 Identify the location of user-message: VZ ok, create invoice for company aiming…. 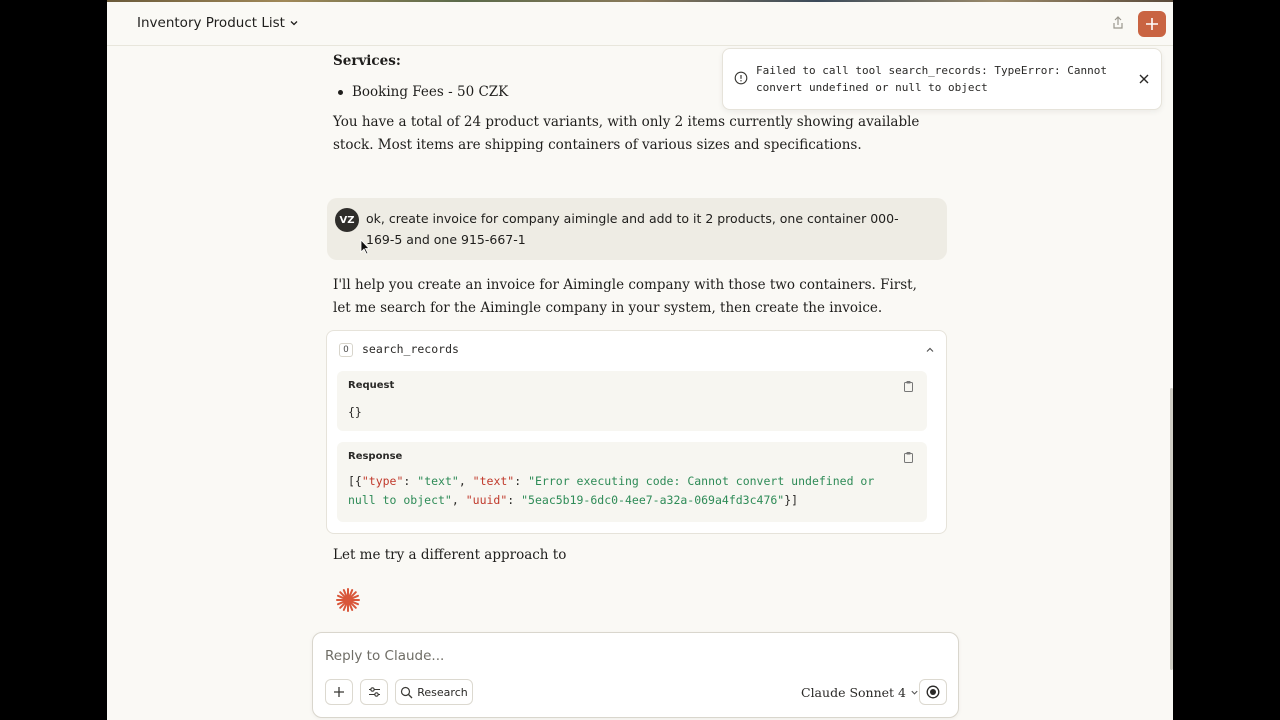
(637, 229).